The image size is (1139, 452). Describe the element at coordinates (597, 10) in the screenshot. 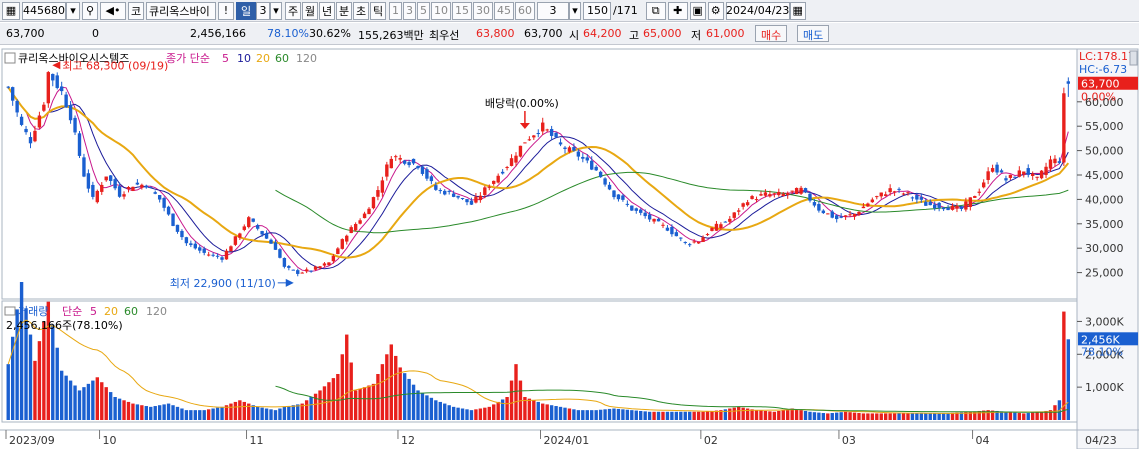

I see `display-count-input: 150` at that location.